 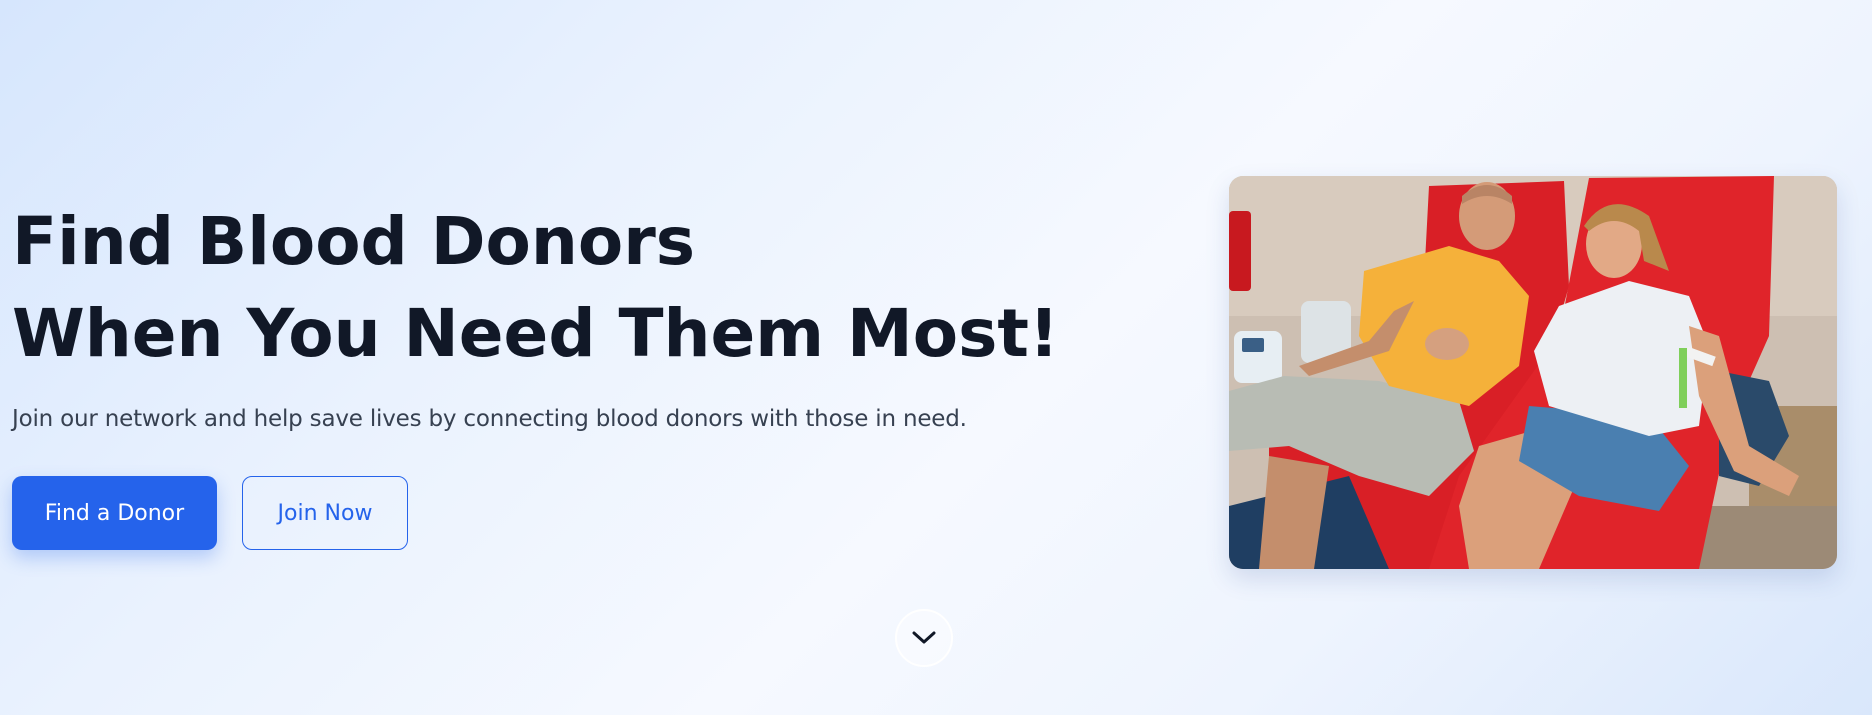 What do you see at coordinates (536, 333) in the screenshot?
I see `headline-line-2: When You Need Them Most!` at bounding box center [536, 333].